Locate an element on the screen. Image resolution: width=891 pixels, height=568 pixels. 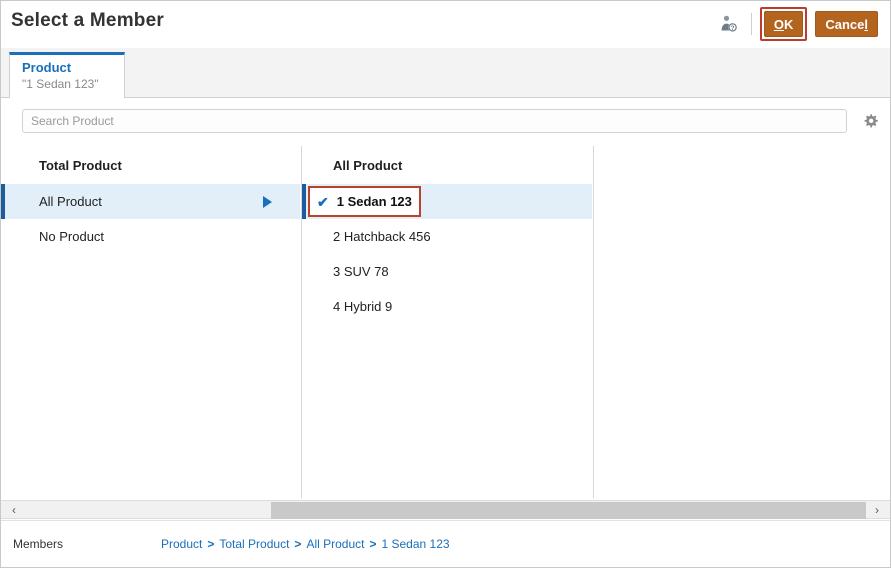
selected-member-focus-box: ✔ 1 Sedan 123 is located at coordinates (364, 201).